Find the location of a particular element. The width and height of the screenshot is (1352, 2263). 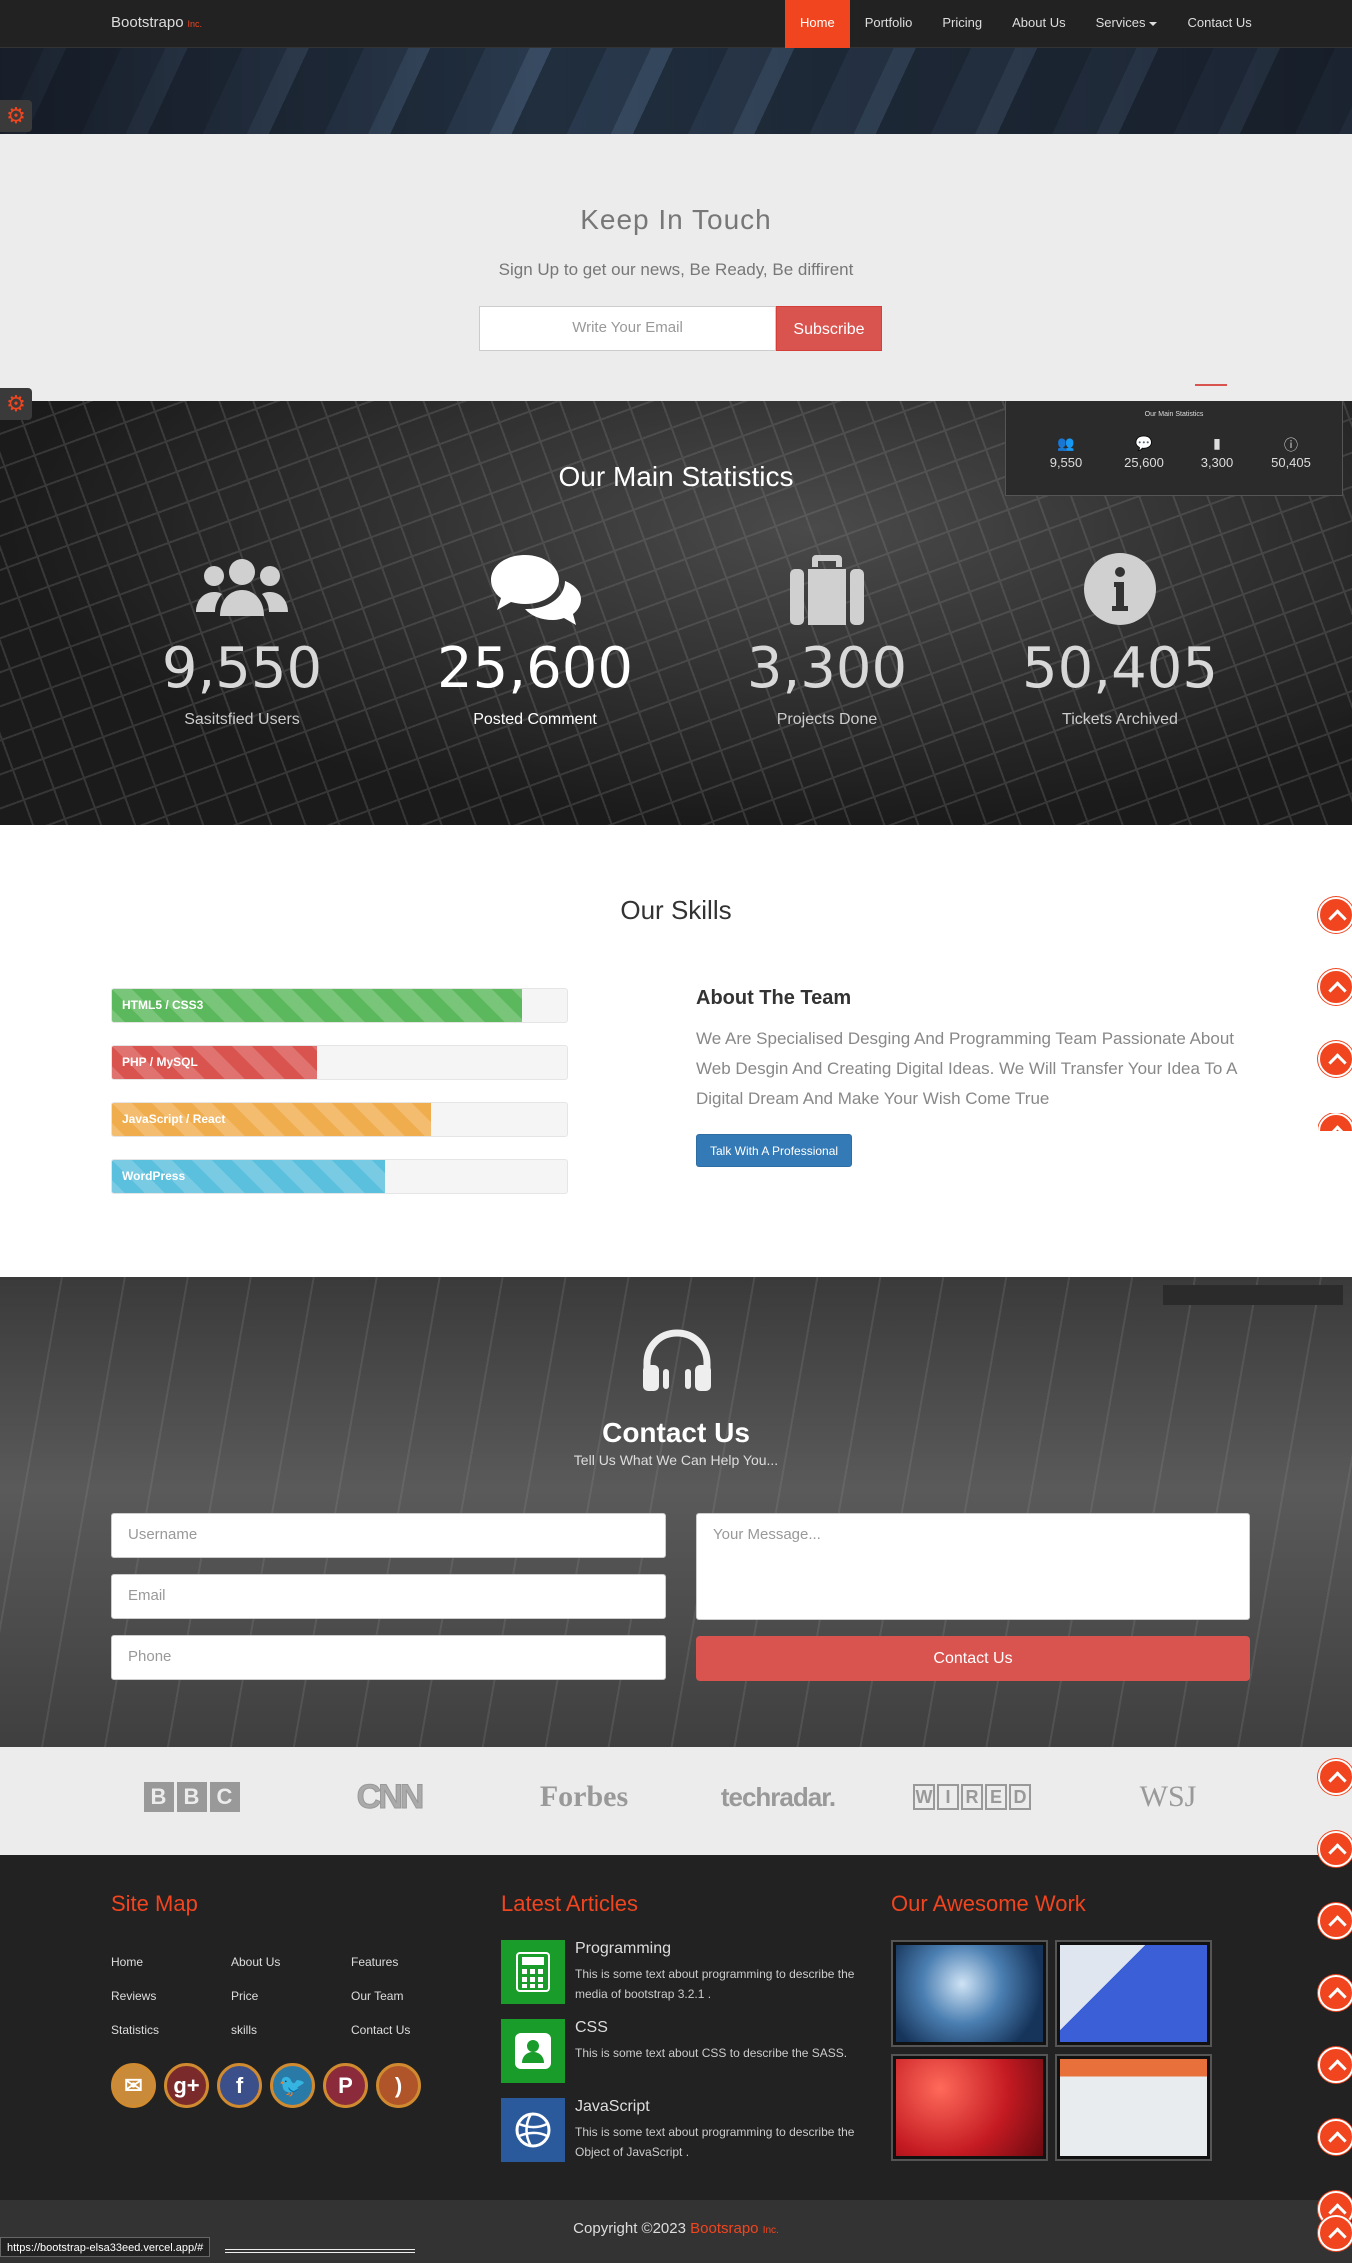

sitemap-link-team: Our Team is located at coordinates (377, 1996).